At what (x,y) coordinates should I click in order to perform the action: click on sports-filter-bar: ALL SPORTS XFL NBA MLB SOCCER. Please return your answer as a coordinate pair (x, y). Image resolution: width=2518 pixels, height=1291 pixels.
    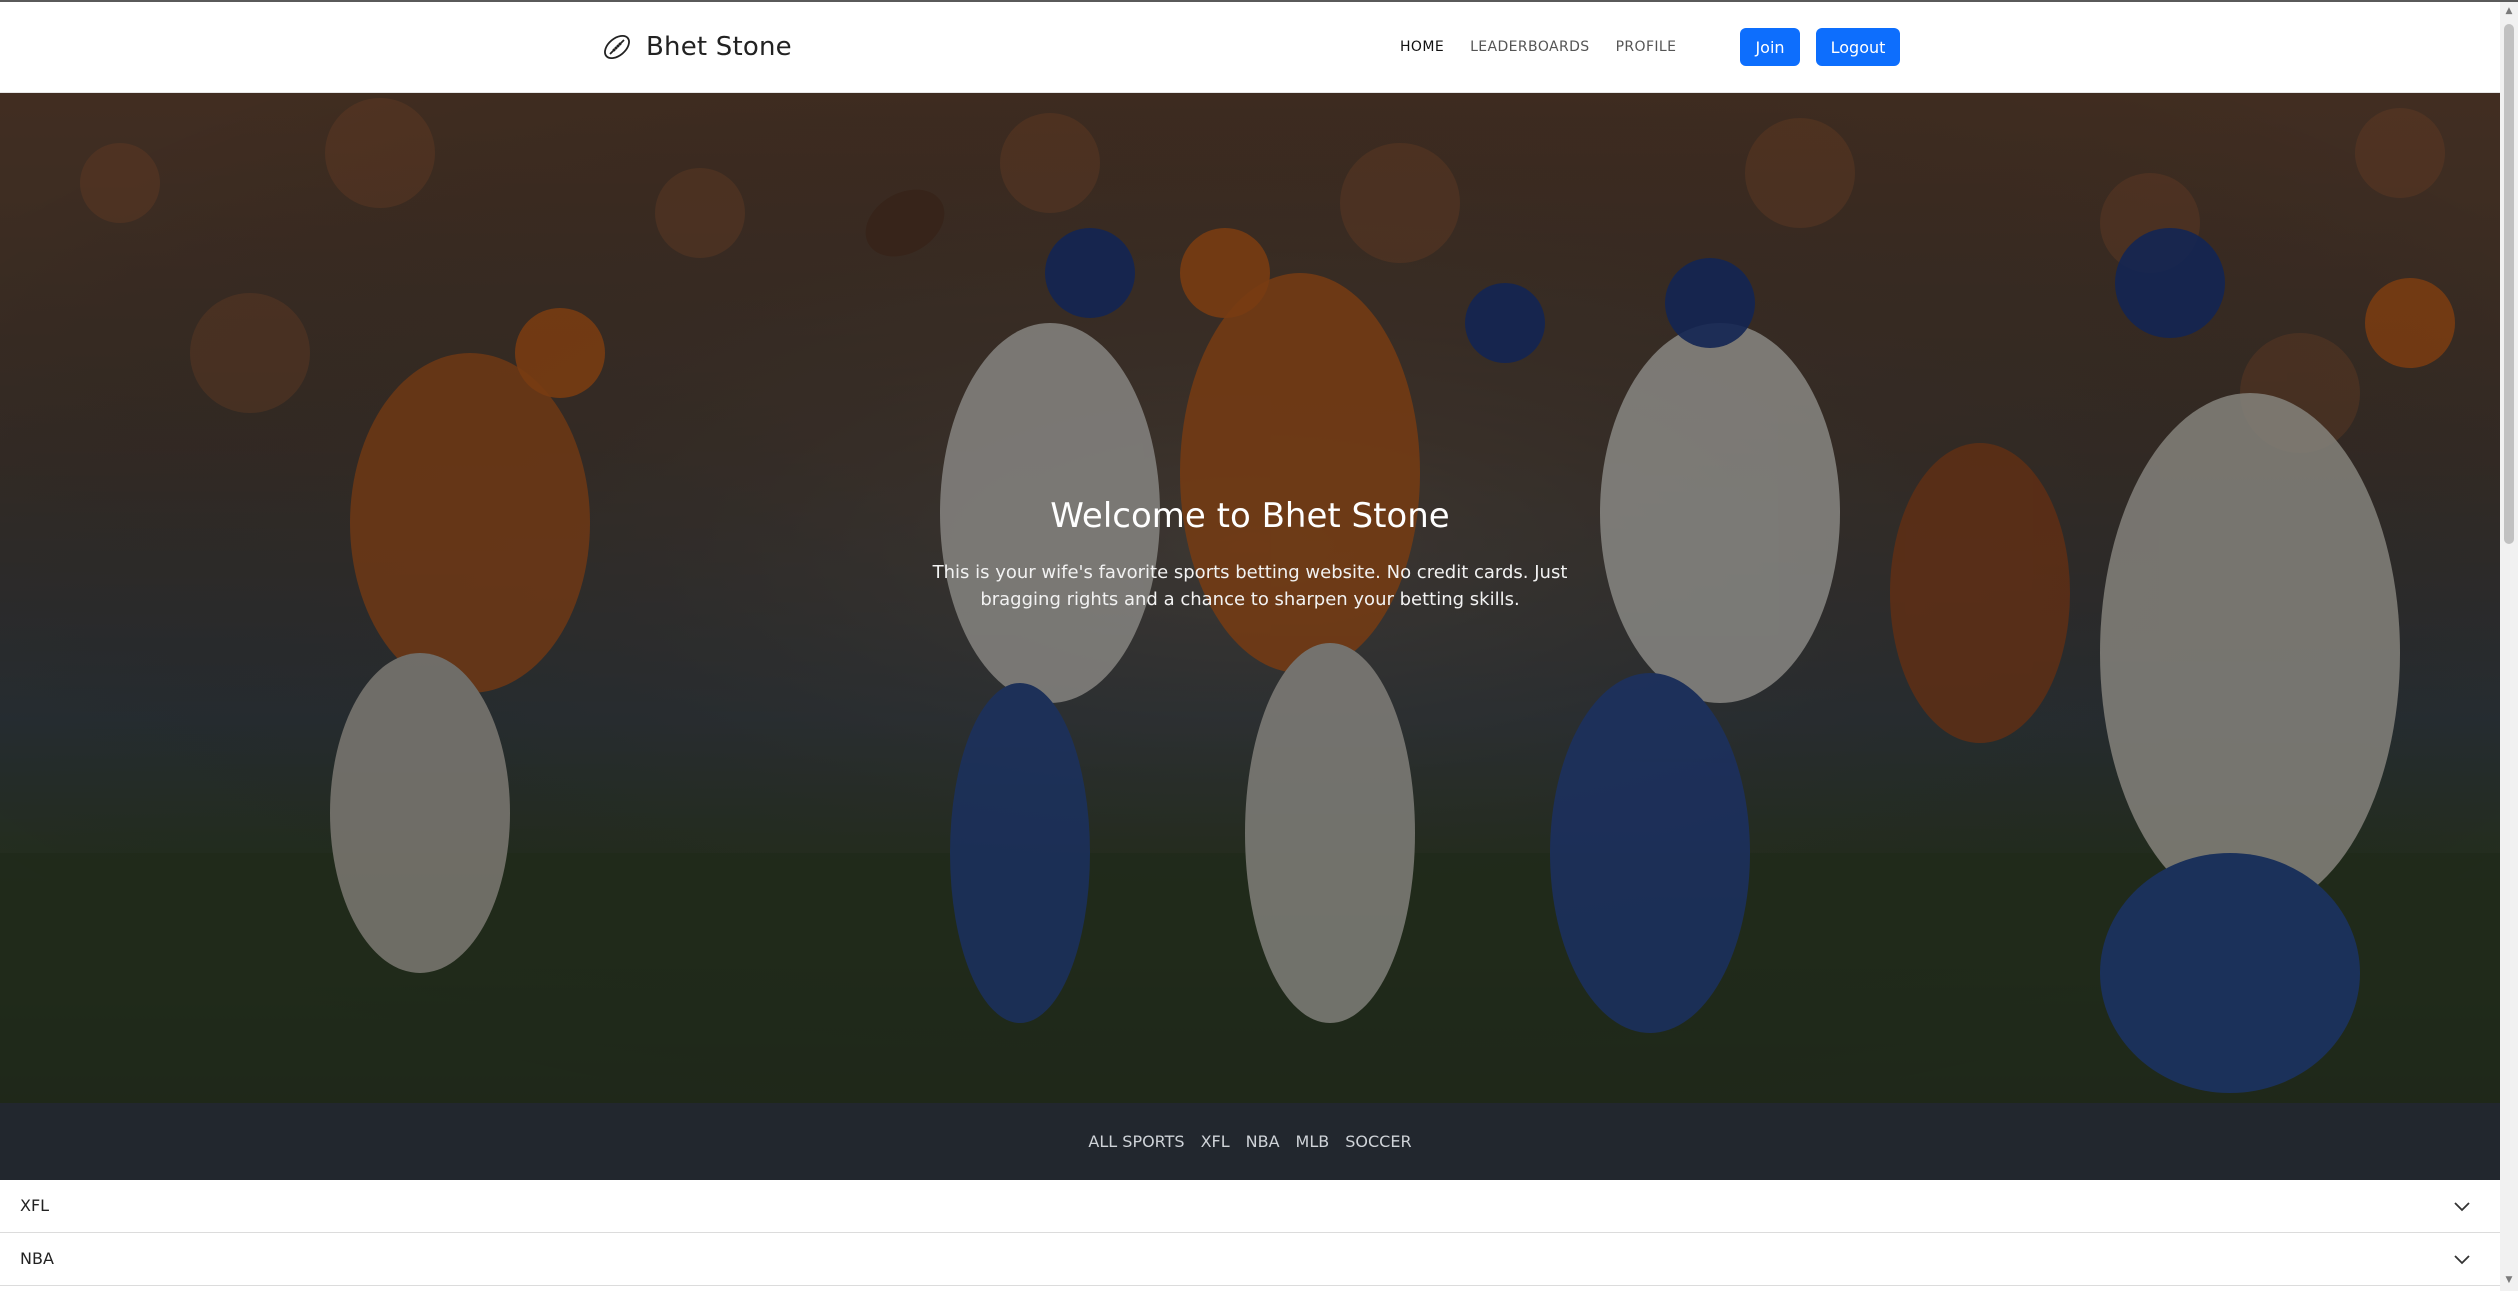
    Looking at the image, I should click on (1250, 1141).